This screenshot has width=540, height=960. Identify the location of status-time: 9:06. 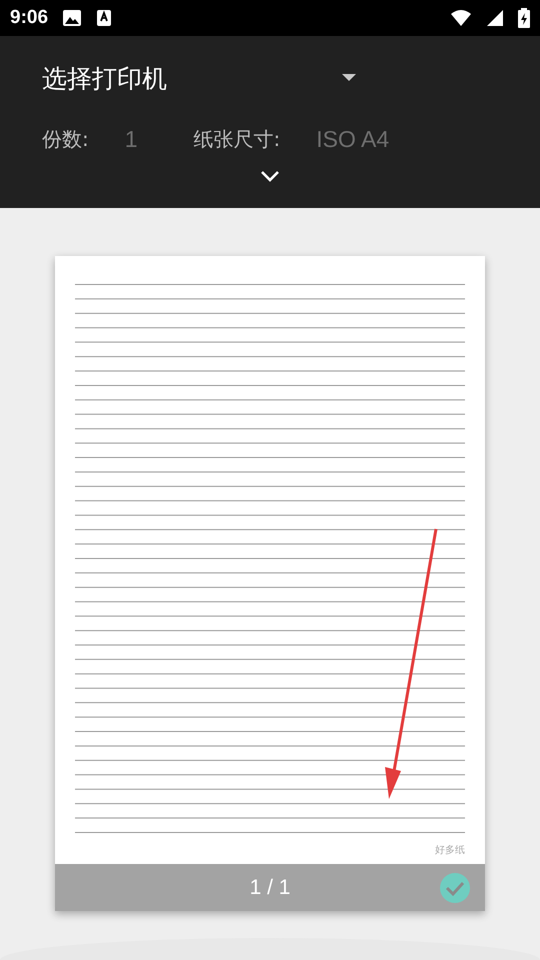
(29, 18).